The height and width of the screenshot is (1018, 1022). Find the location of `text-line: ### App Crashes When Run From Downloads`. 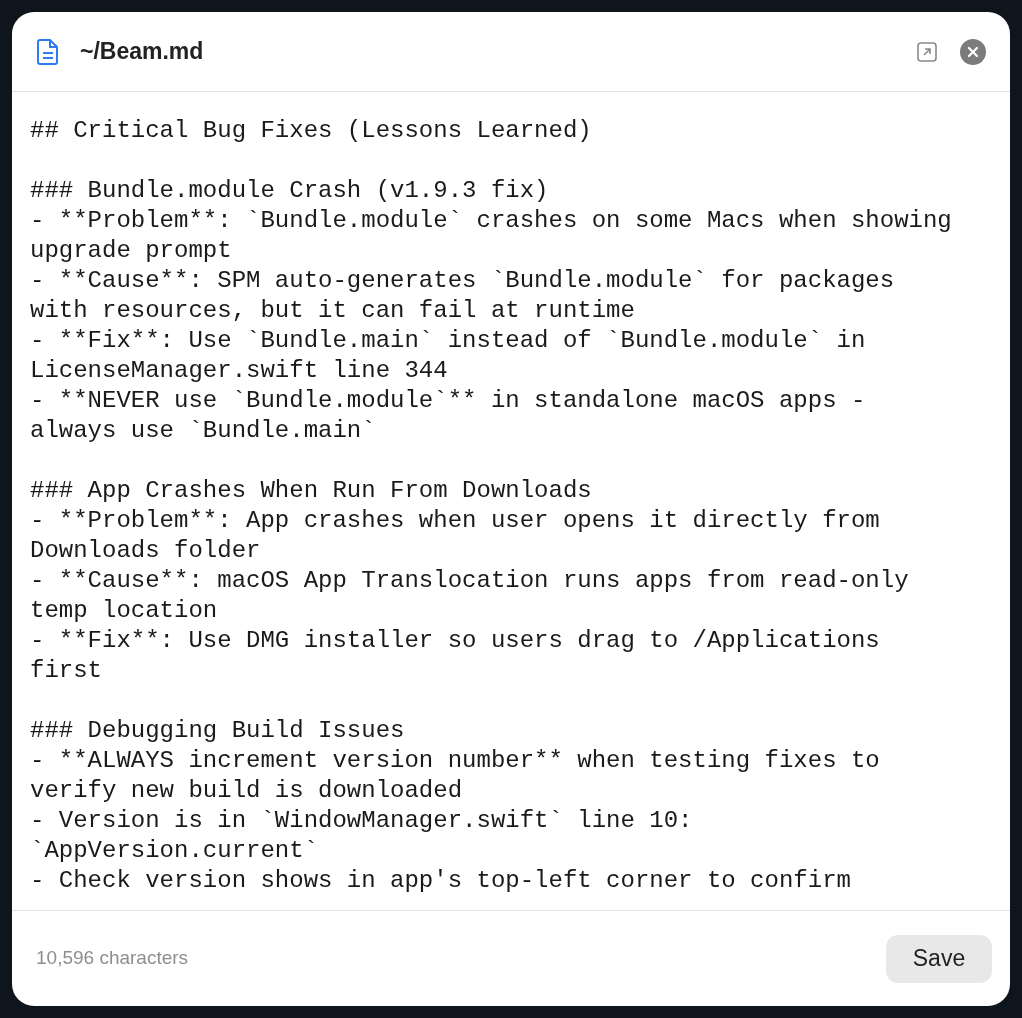

text-line: ### App Crashes When Run From Downloads is located at coordinates (311, 491).